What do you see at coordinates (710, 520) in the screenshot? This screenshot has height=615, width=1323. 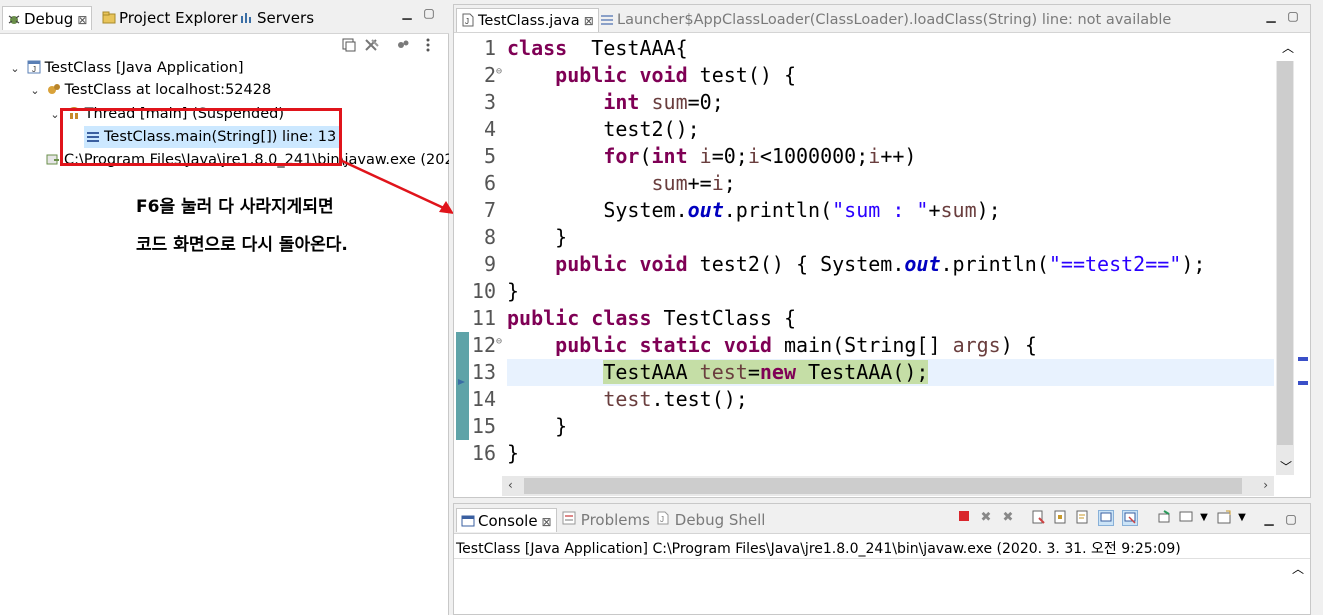 I see `tab-debug-shell: J Debug Shell` at bounding box center [710, 520].